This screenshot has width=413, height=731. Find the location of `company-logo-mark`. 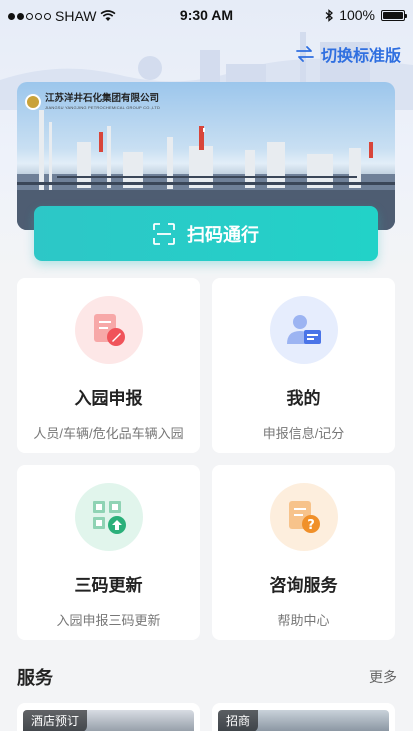

company-logo-mark is located at coordinates (33, 102).